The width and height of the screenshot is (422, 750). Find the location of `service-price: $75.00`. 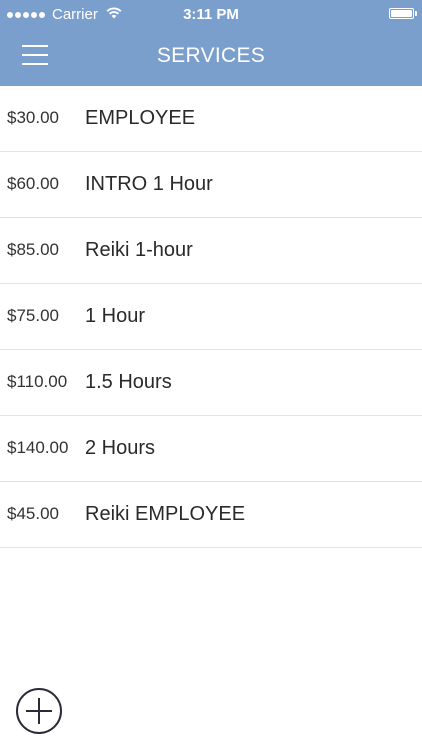

service-price: $75.00 is located at coordinates (33, 315).